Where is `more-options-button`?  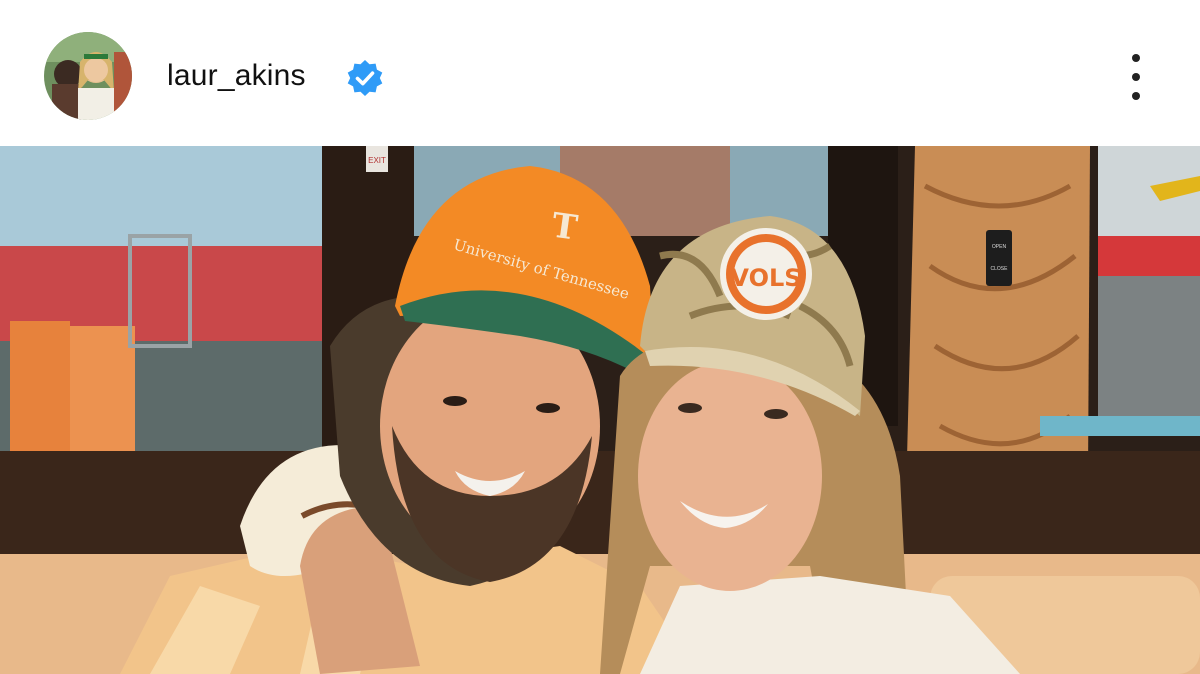
more-options-button is located at coordinates (1136, 77).